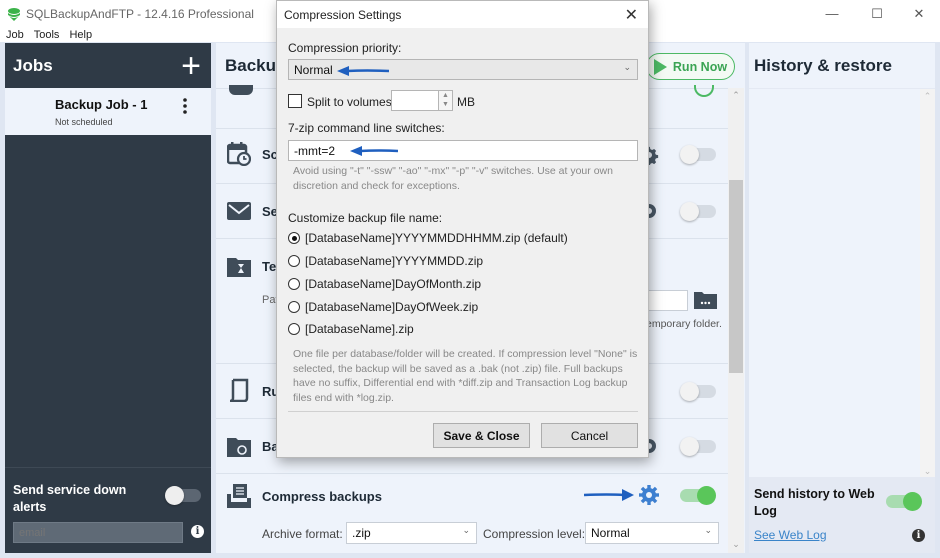  I want to click on add-job-icon: +, so click(191, 66).